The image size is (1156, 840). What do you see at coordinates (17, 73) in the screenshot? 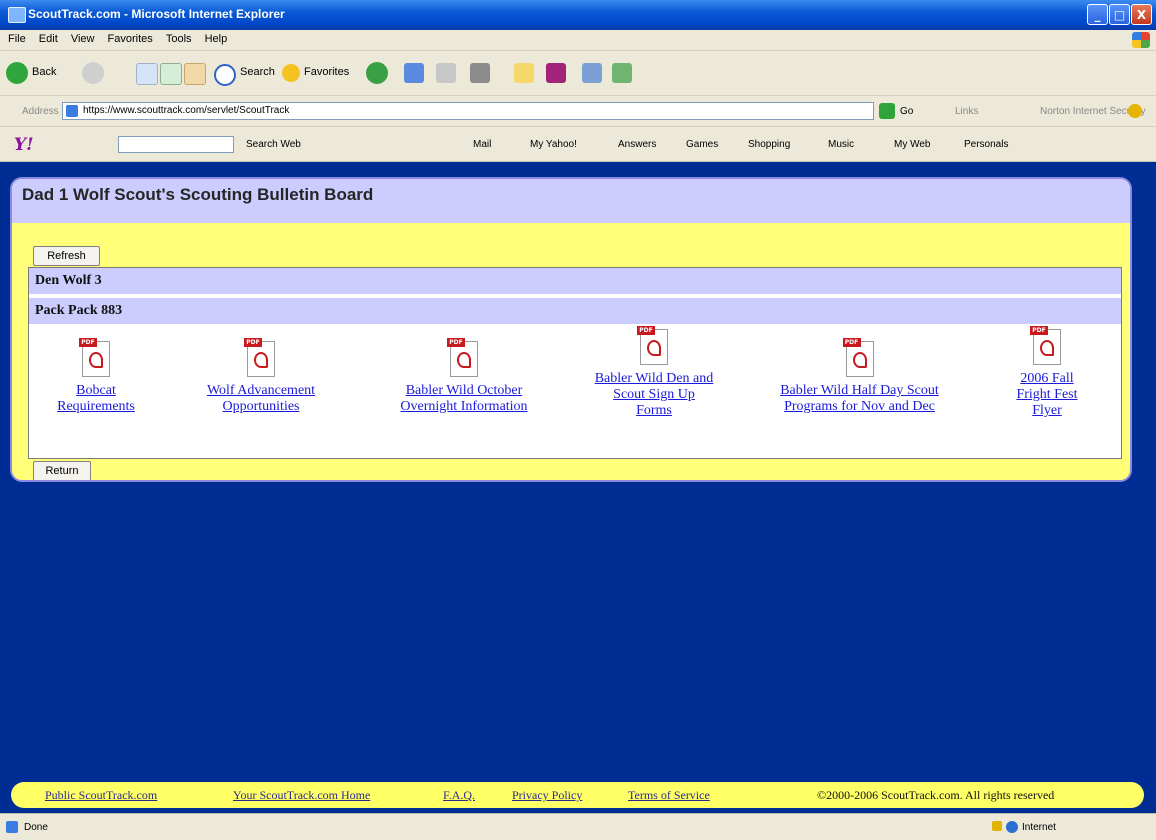
I see `back-icon` at bounding box center [17, 73].